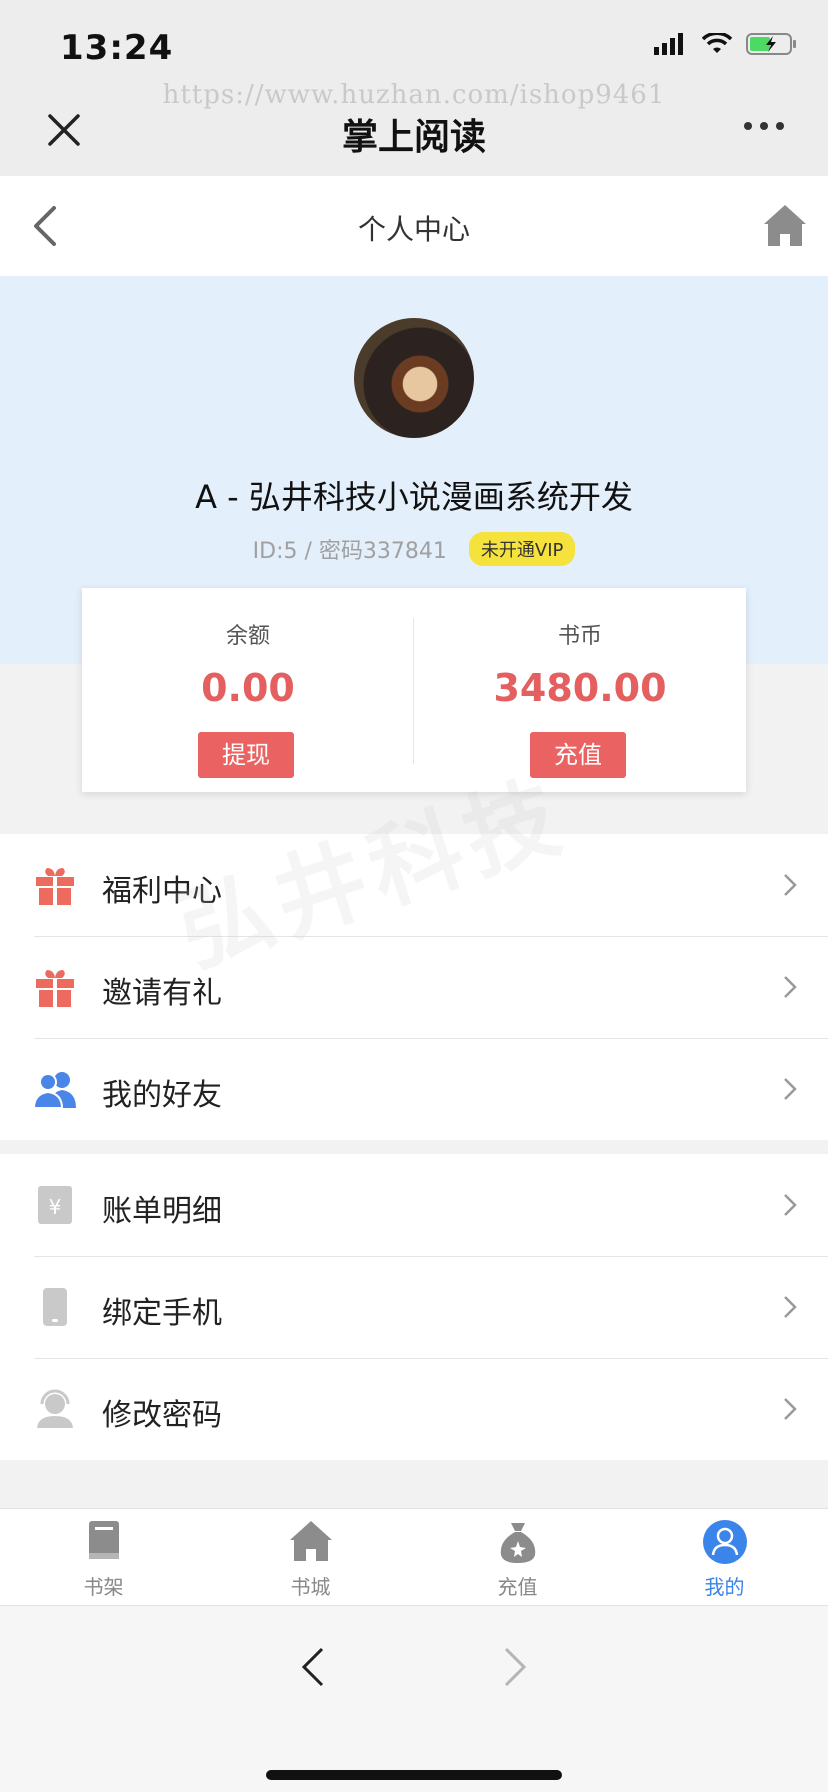 The width and height of the screenshot is (828, 1792). Describe the element at coordinates (414, 95) in the screenshot. I see `url-watermark: https://www.huzhan.com/ishop9461` at that location.